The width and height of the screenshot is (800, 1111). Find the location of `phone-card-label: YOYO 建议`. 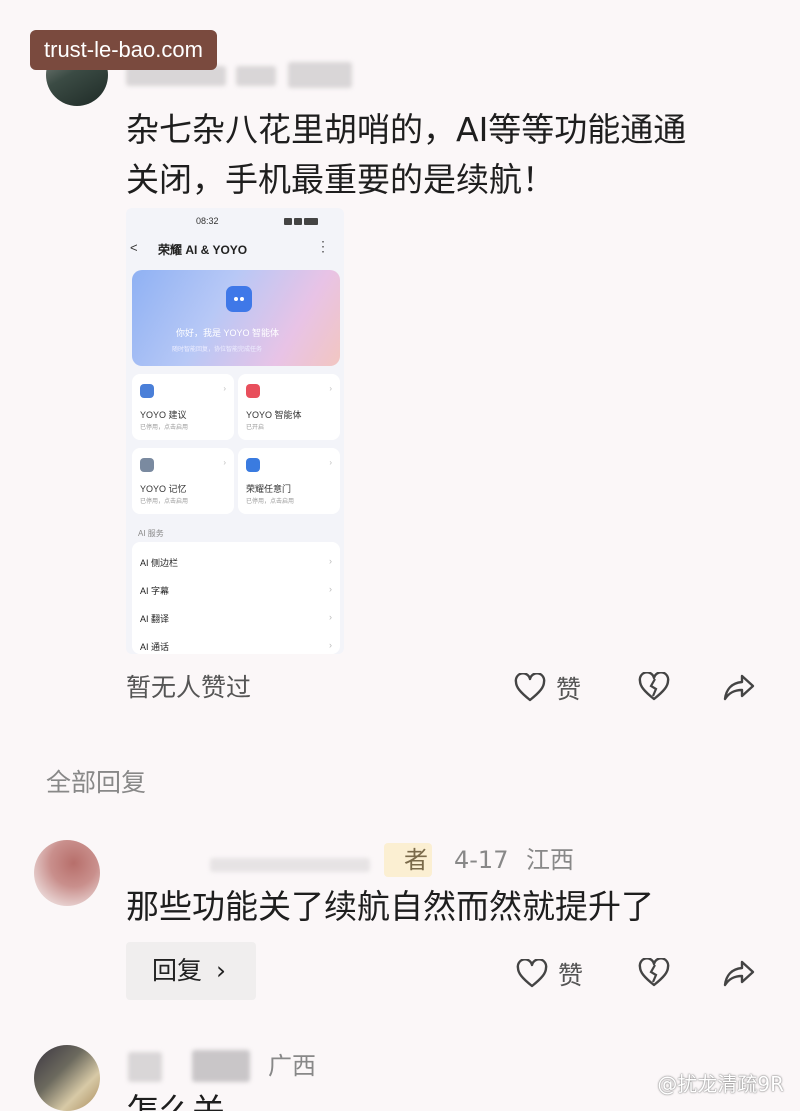

phone-card-label: YOYO 建议 is located at coordinates (163, 415).